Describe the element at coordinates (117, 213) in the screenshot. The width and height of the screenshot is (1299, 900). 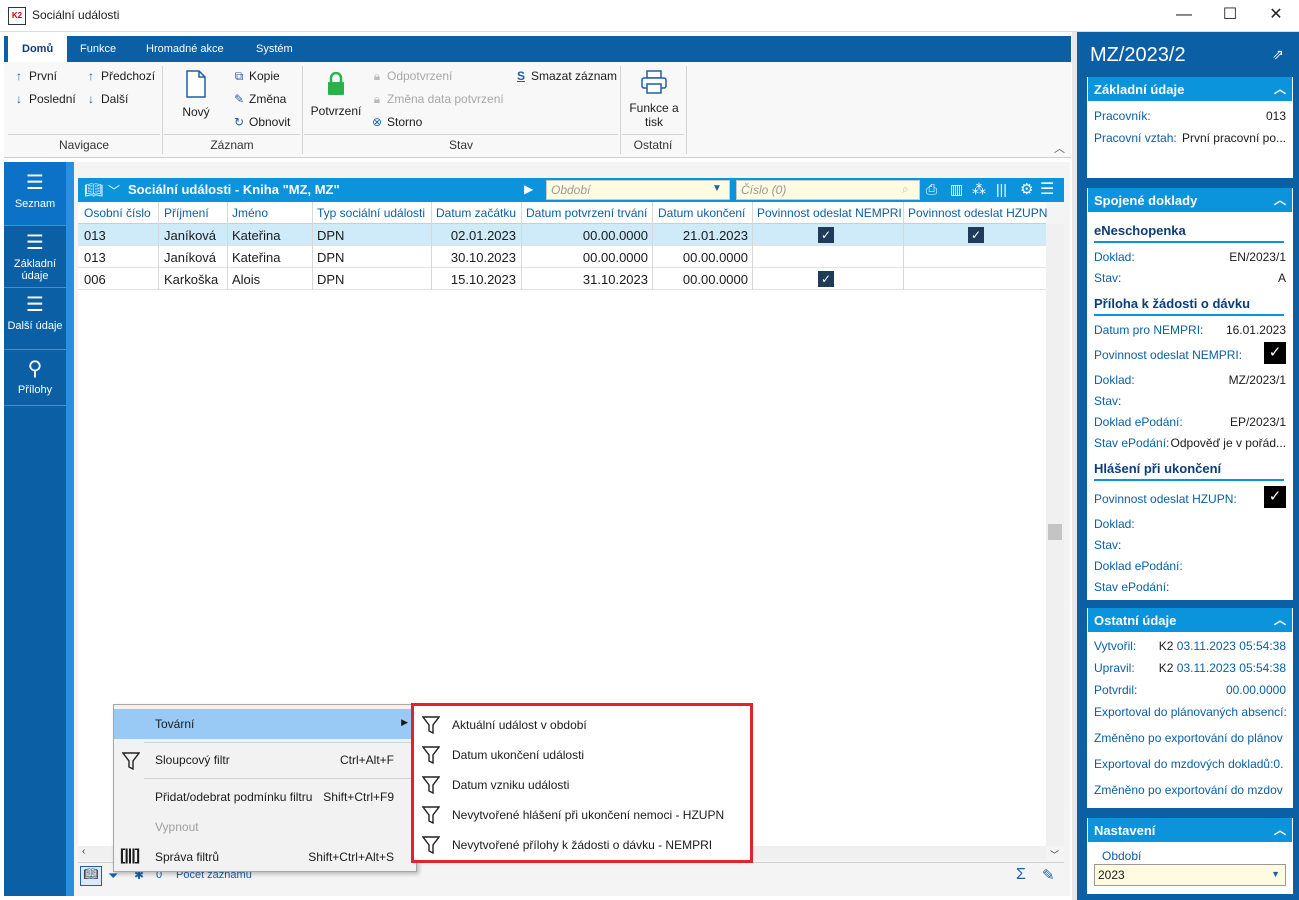
I see `col-personal-number: Osobní číslo` at that location.